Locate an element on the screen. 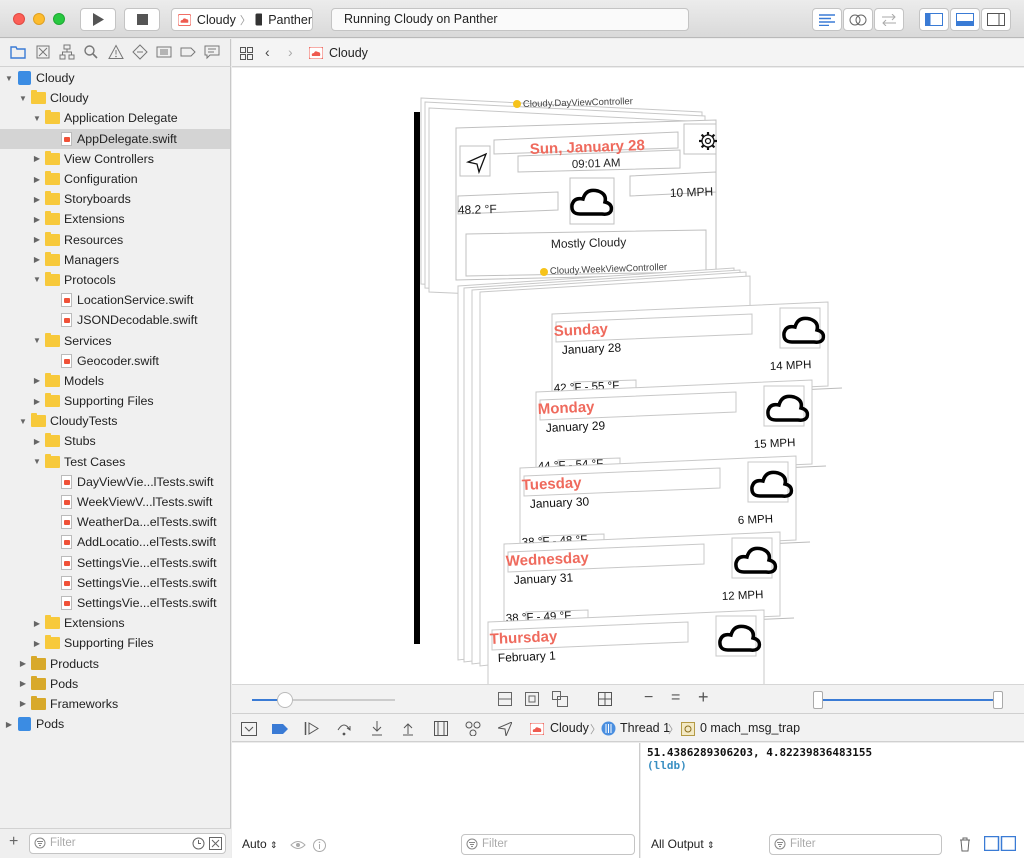 The height and width of the screenshot is (858, 1024). range-slider-min-knob is located at coordinates (818, 700).